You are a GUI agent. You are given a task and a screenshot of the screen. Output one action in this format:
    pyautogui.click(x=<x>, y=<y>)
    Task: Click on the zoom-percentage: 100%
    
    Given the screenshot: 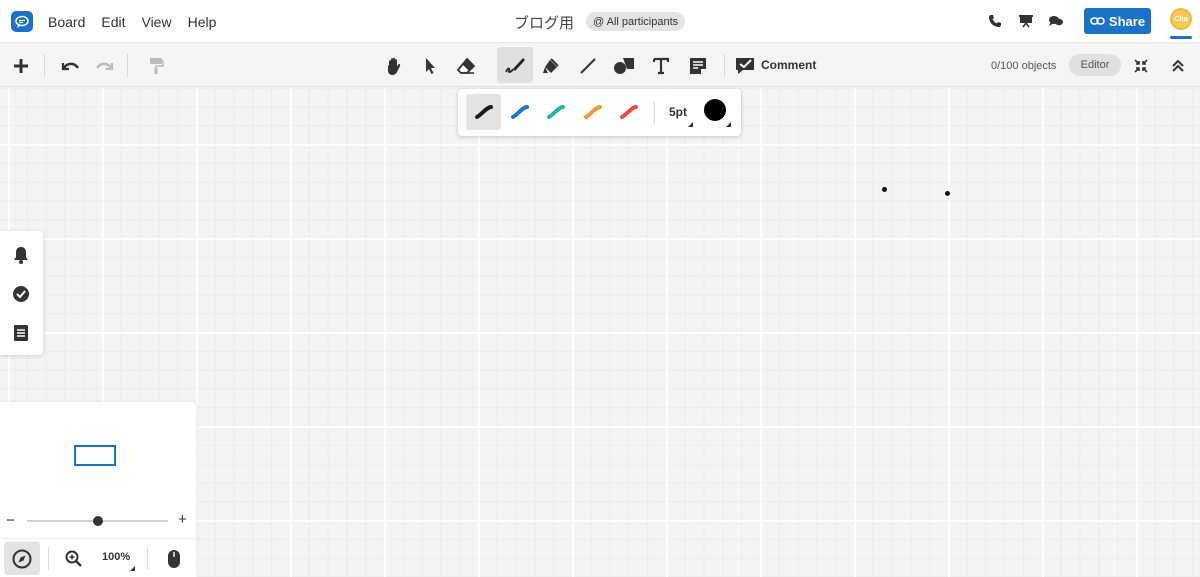 What is the action you would take?
    pyautogui.click(x=116, y=557)
    